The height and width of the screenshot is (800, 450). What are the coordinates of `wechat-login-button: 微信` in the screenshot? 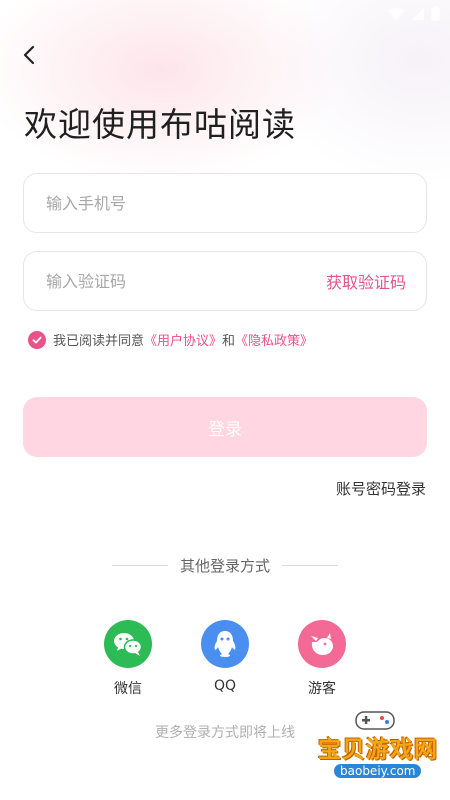 It's located at (128, 659).